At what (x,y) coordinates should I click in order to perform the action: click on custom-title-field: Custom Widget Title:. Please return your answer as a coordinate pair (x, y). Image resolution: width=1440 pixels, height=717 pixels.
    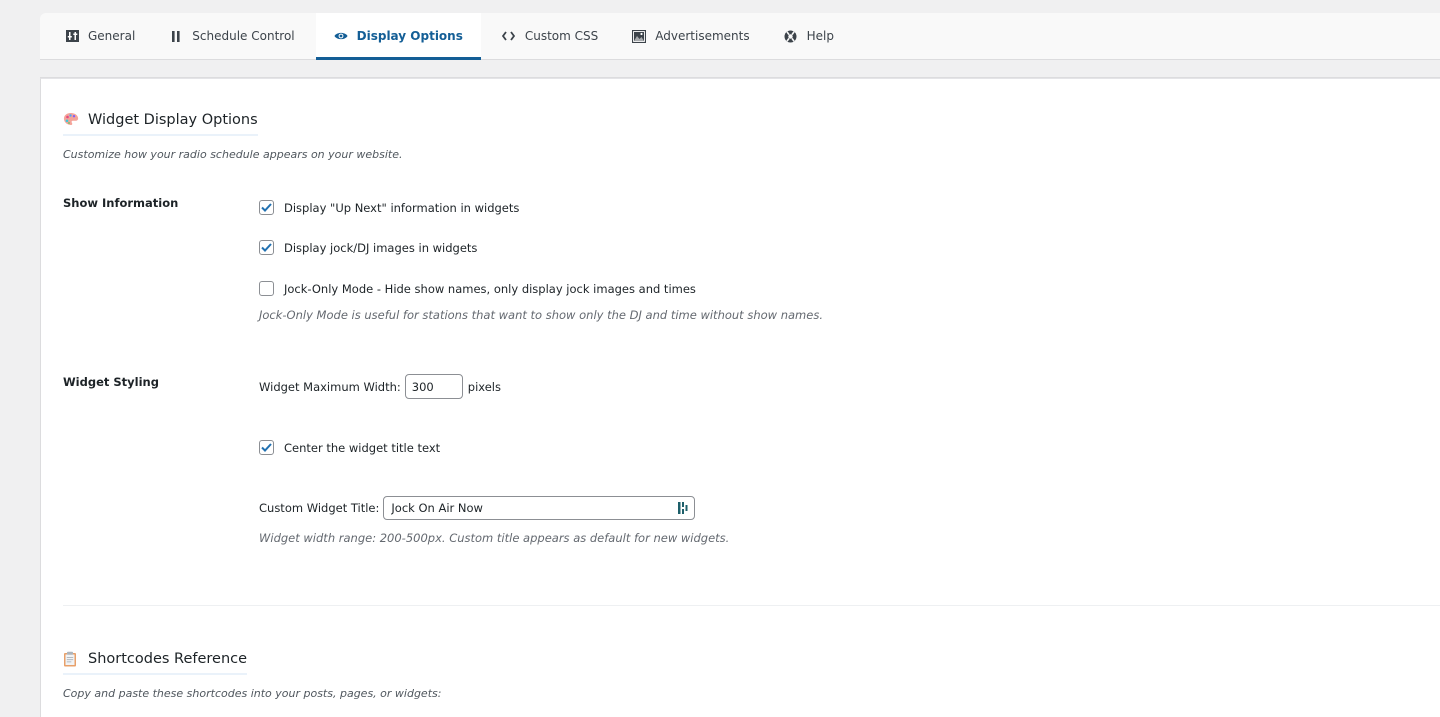
    Looking at the image, I should click on (477, 508).